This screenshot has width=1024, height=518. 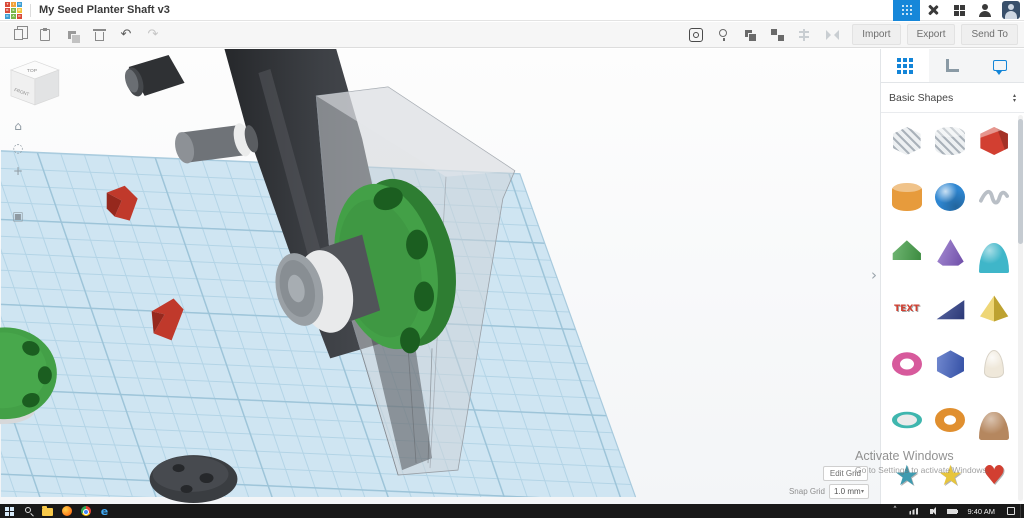 I want to click on grid-settings-button: ▣, so click(x=18, y=216).